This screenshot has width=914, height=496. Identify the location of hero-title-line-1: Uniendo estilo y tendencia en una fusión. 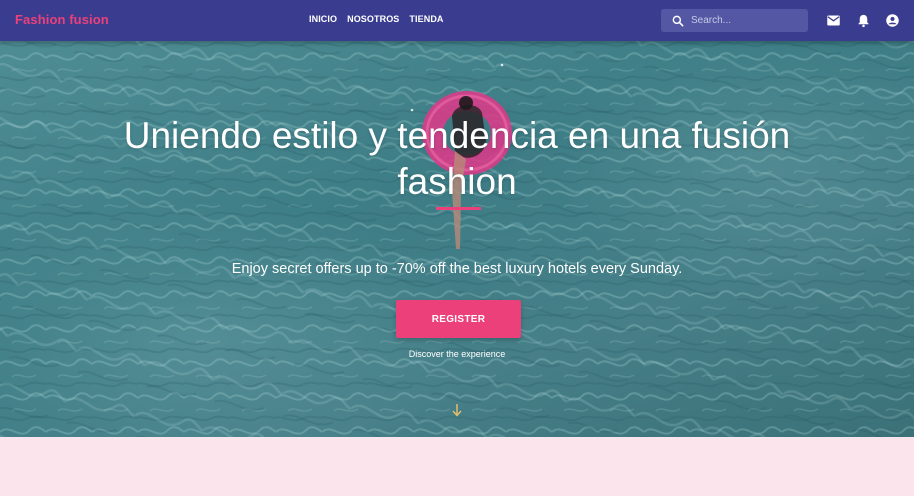
(457, 135).